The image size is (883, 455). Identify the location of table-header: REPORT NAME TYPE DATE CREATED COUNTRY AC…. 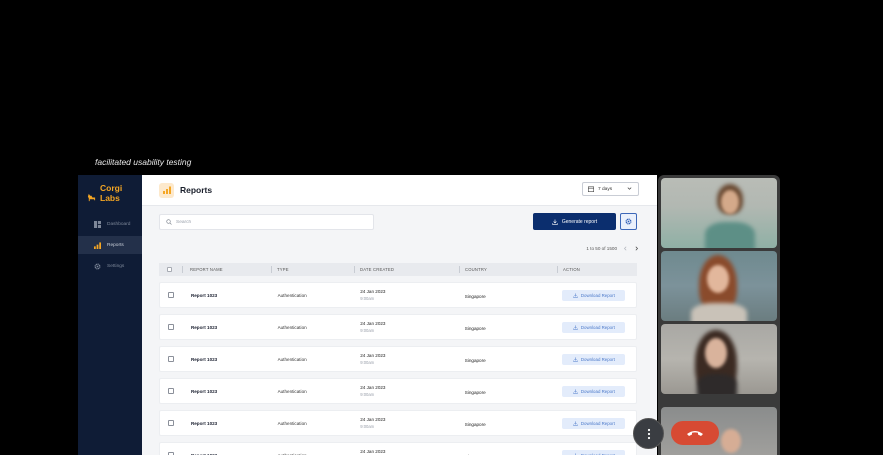
(398, 269).